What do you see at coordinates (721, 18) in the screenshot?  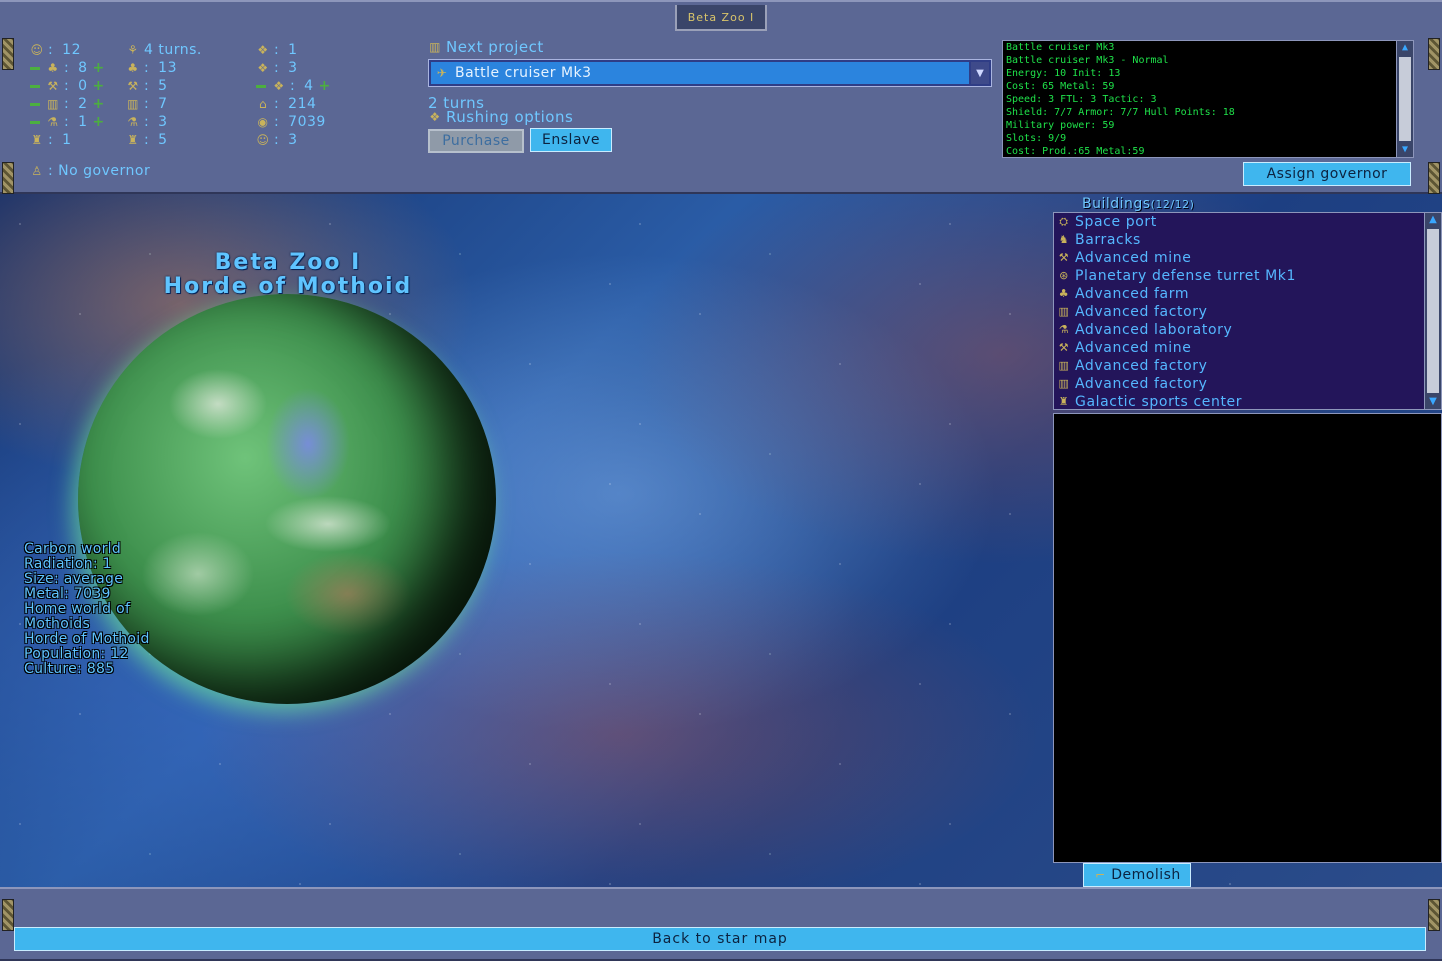 I see `window-title: Beta Zoo I` at bounding box center [721, 18].